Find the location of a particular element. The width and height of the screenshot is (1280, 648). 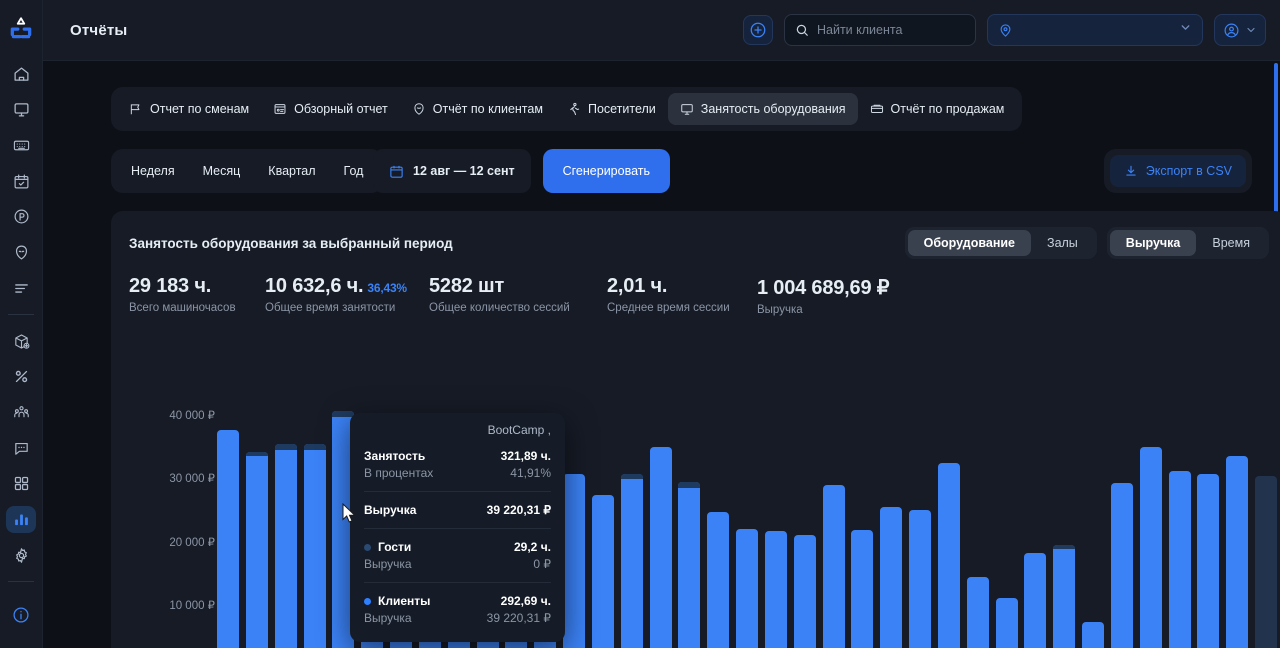

add-button is located at coordinates (758, 30).